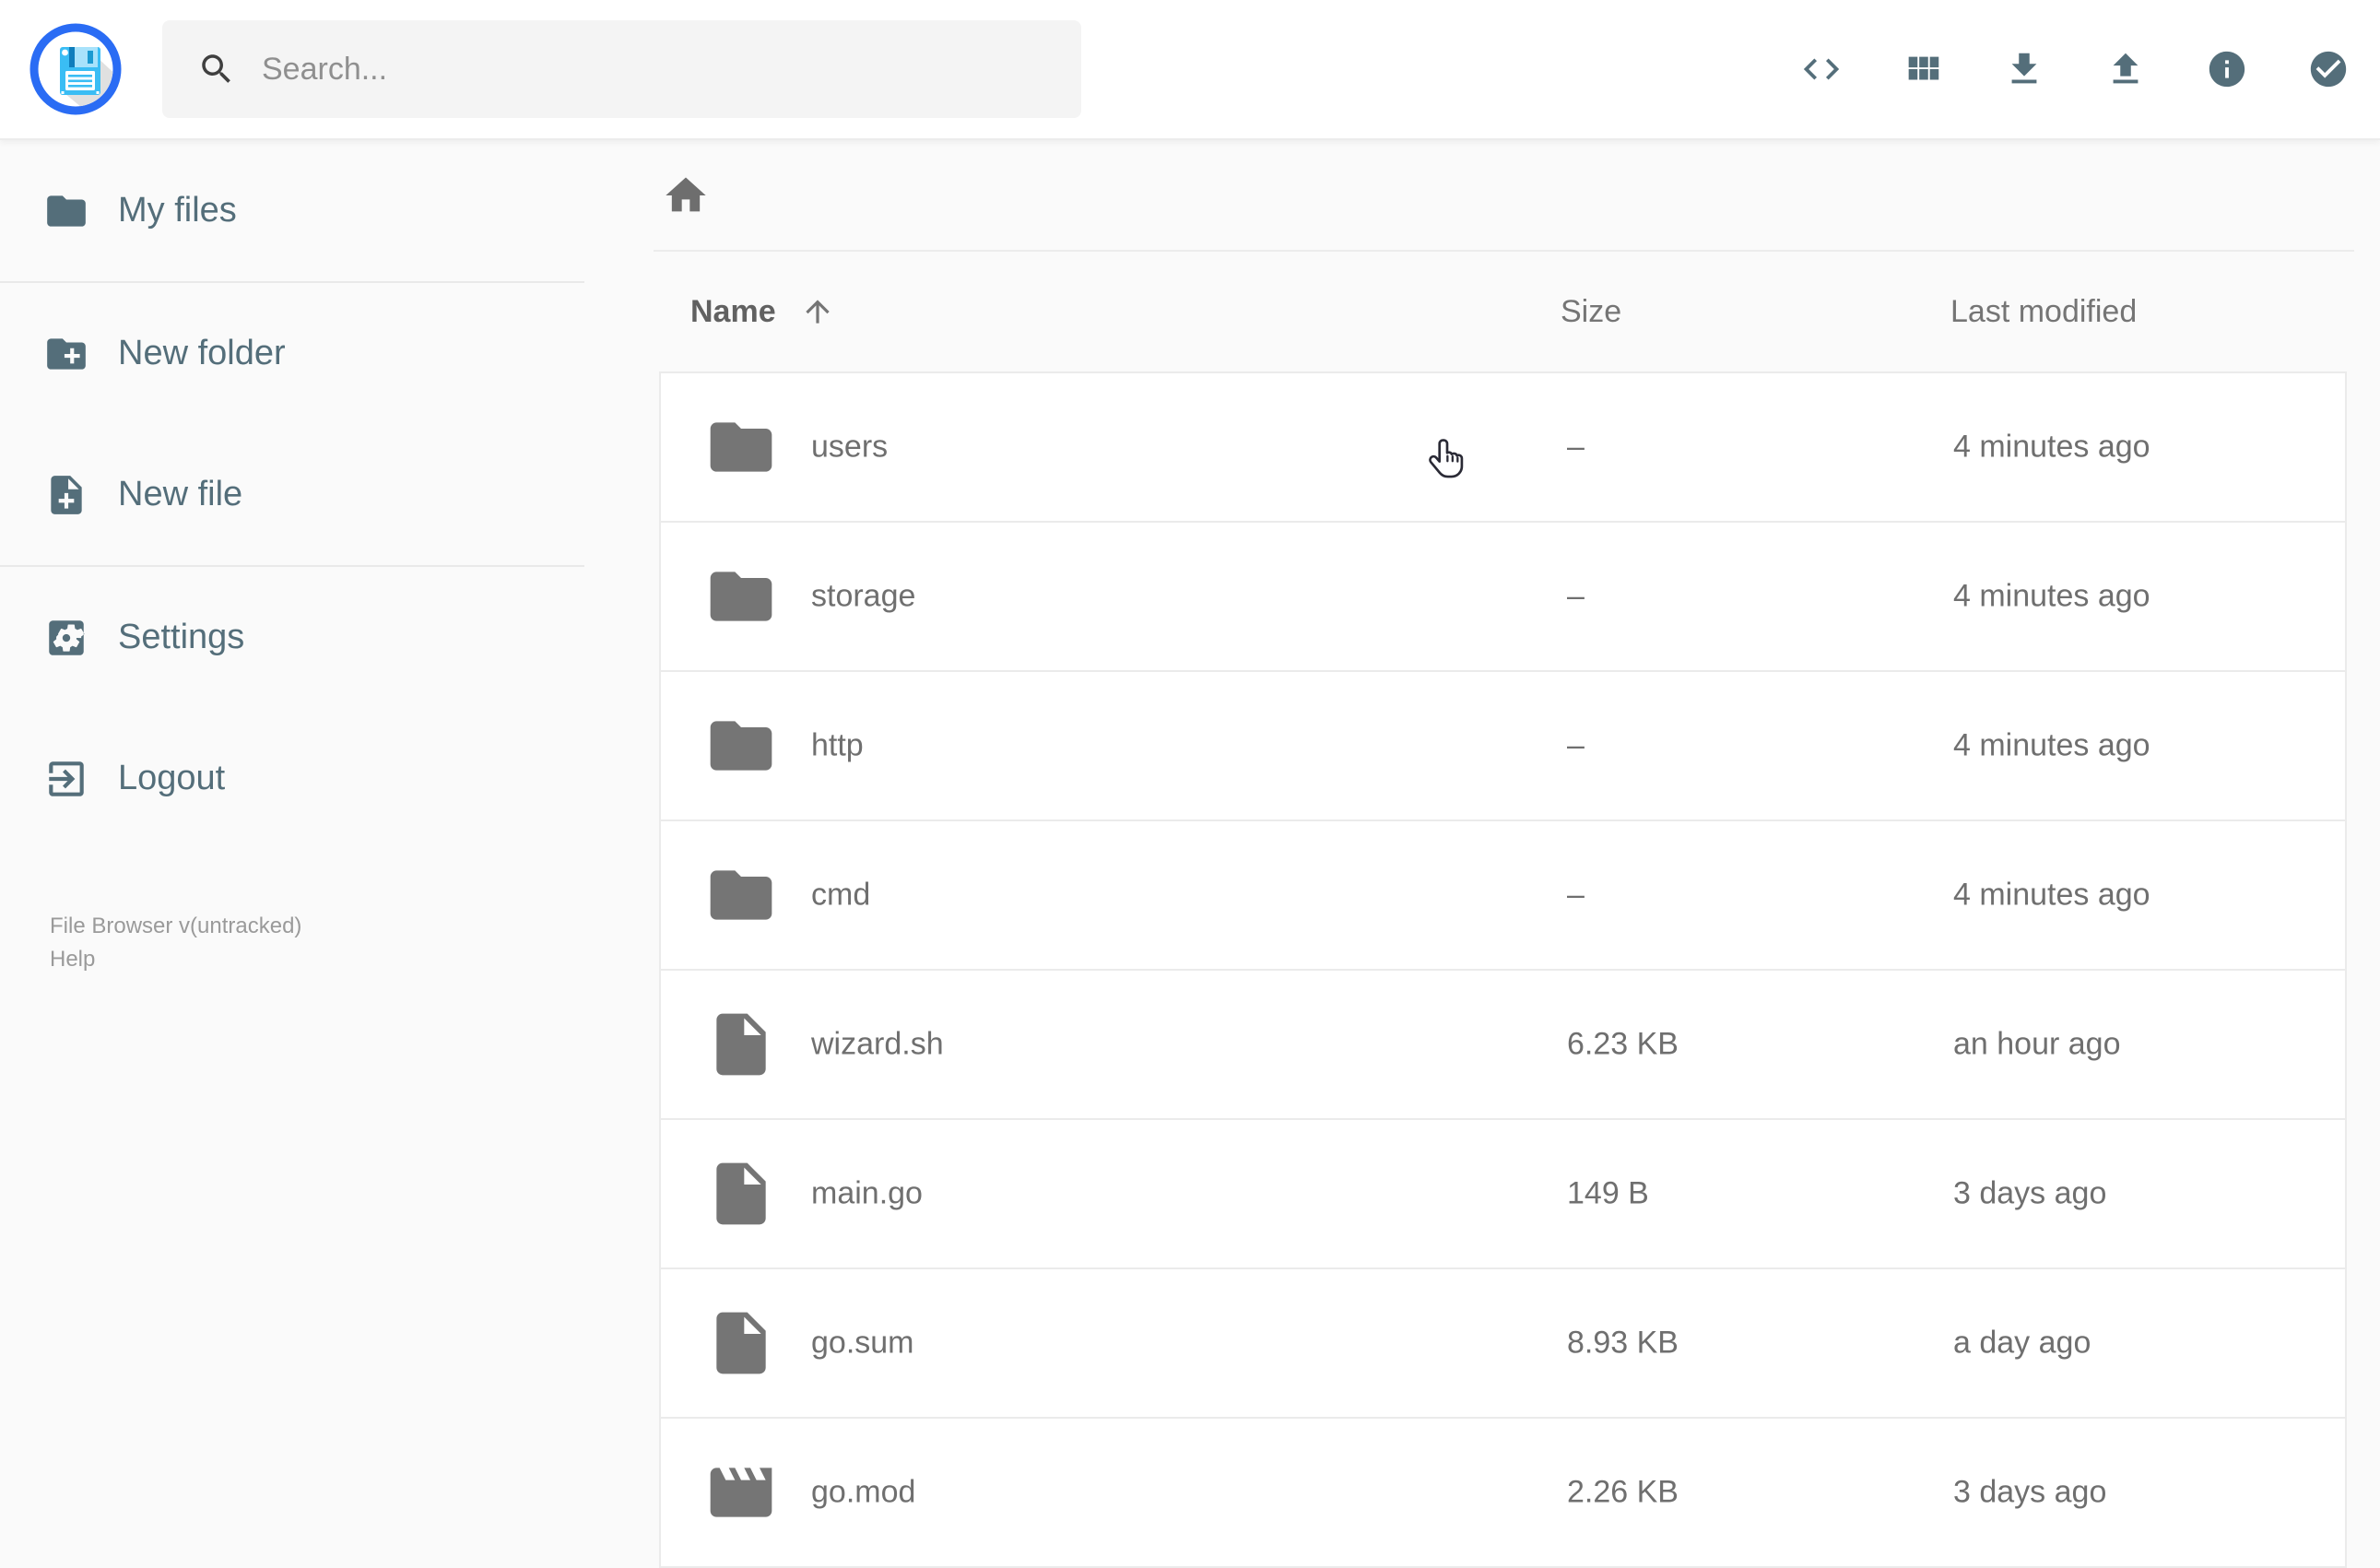 This screenshot has width=2380, height=1568. Describe the element at coordinates (175, 926) in the screenshot. I see `version-link: File Browser v(untracked)` at that location.